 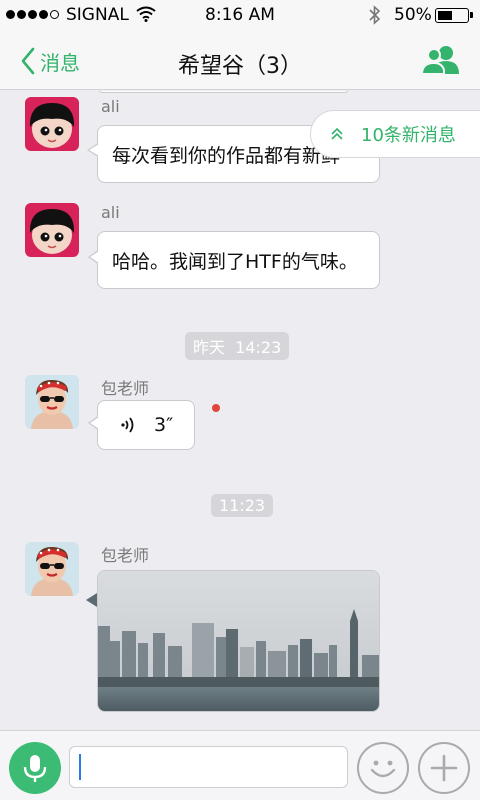 What do you see at coordinates (413, 15) in the screenshot?
I see `battery-percentage: 50%` at bounding box center [413, 15].